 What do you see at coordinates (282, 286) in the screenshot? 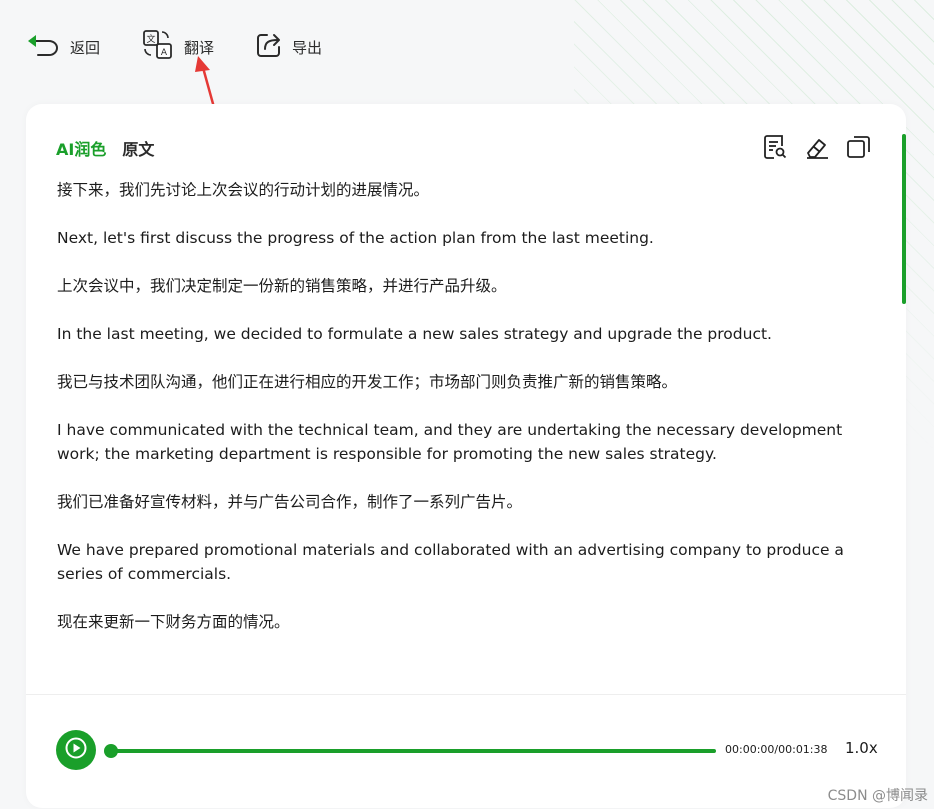
I see `paragraph: 上次会议中，我们决定制定一份新的销售策略，并进行产品升级。` at bounding box center [282, 286].